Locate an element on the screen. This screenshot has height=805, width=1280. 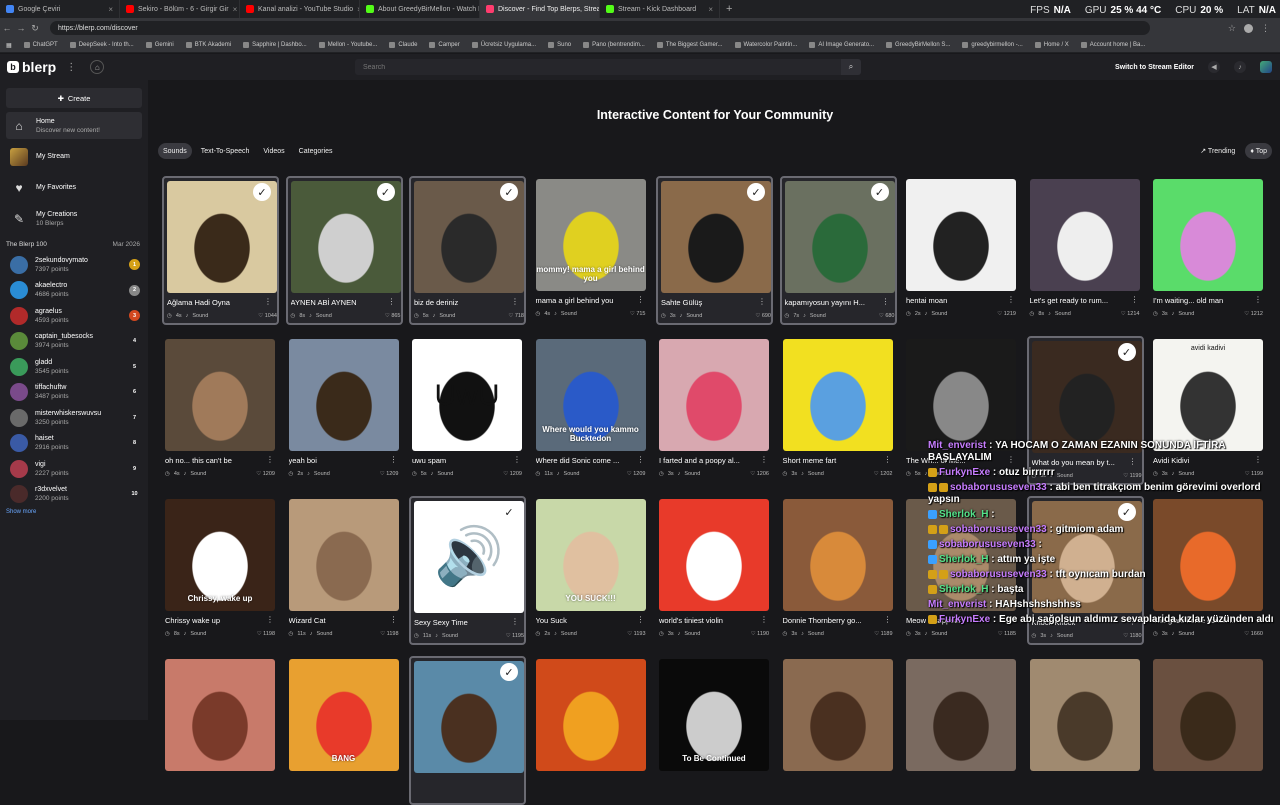
browser-tab: Kanal analizi - YouTube Studio× is located at coordinates (300, 9).